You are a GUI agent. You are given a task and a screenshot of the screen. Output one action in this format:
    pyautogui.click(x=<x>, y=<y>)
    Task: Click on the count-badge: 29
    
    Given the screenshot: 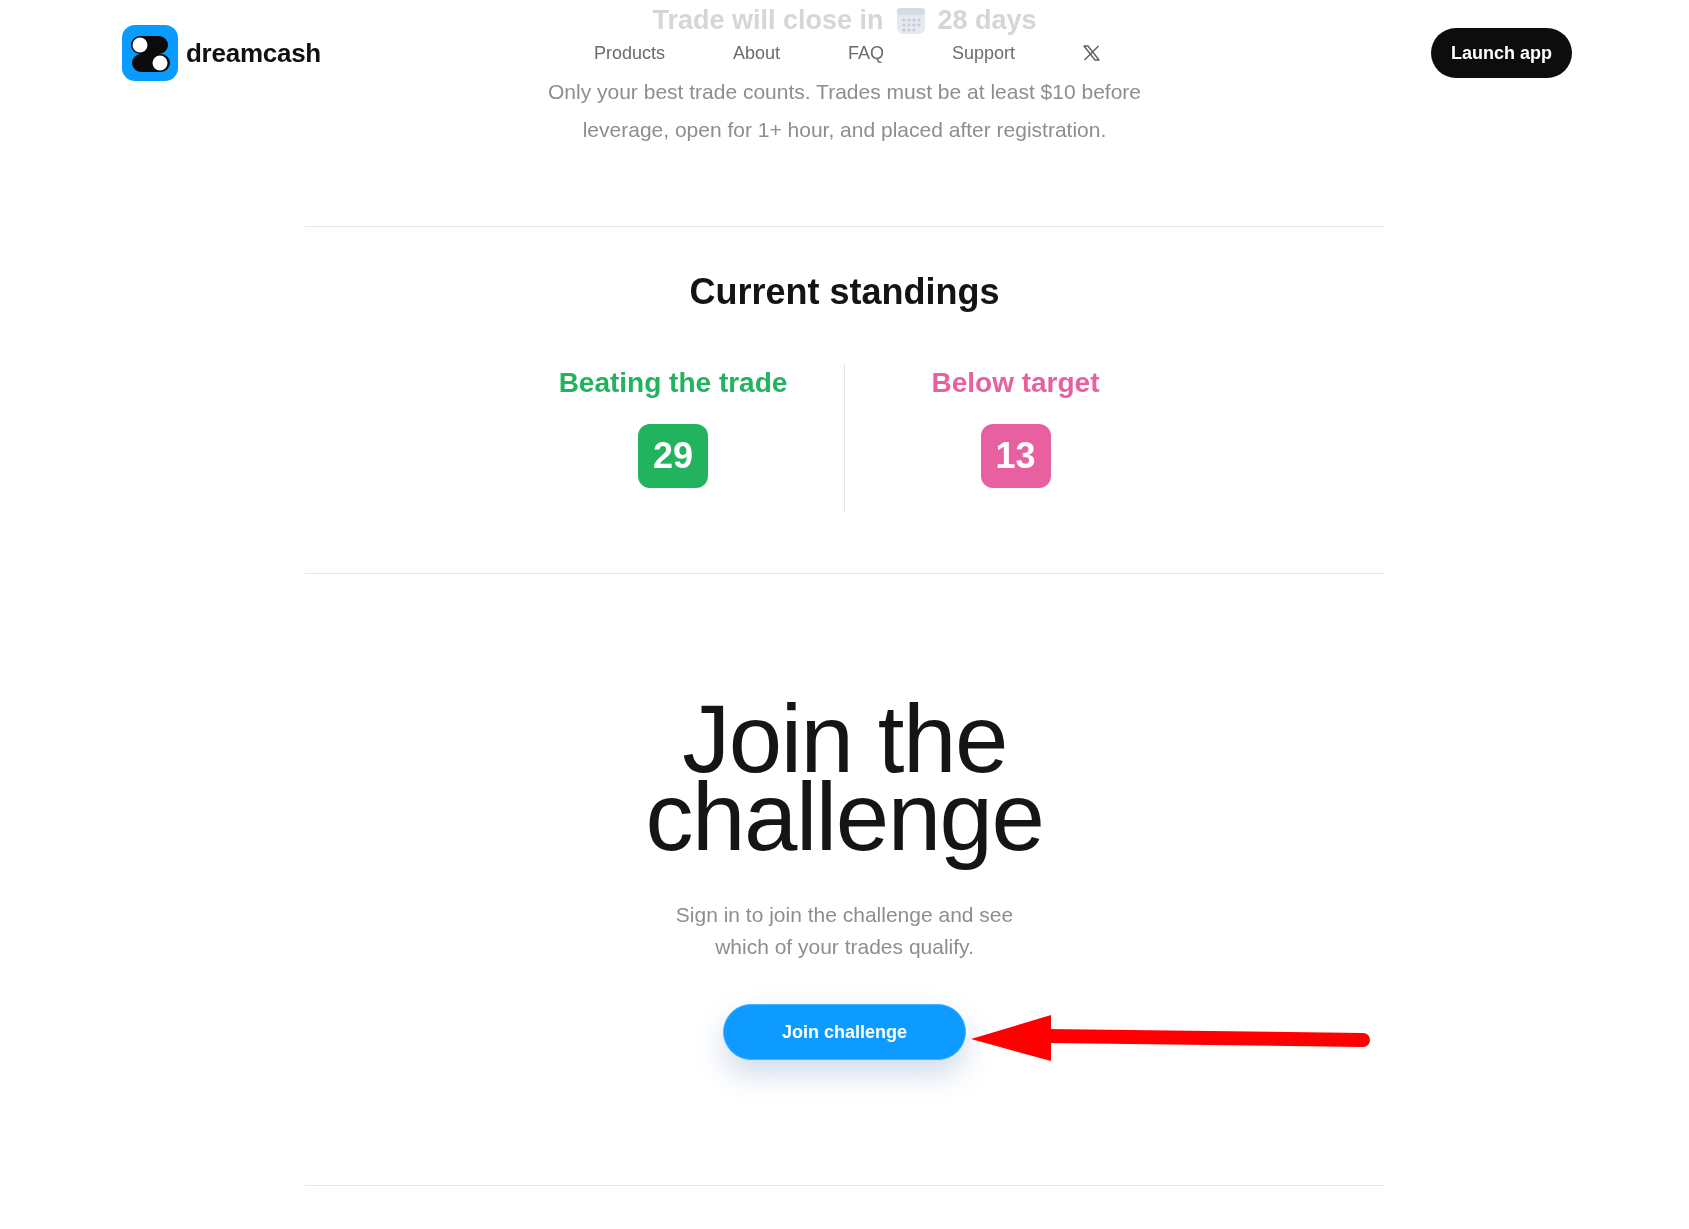 What is the action you would take?
    pyautogui.click(x=673, y=456)
    